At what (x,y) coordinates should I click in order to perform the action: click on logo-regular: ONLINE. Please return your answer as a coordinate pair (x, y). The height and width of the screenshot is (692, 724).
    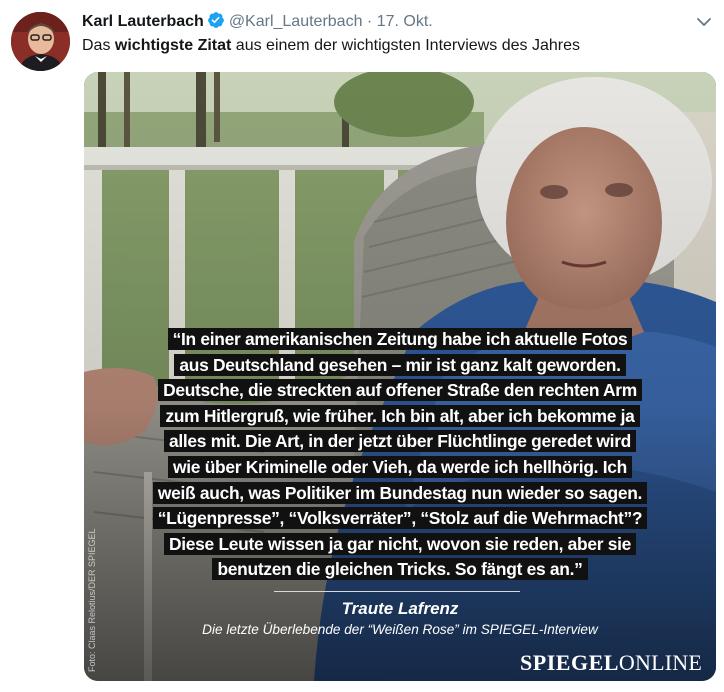
    Looking at the image, I should click on (660, 662).